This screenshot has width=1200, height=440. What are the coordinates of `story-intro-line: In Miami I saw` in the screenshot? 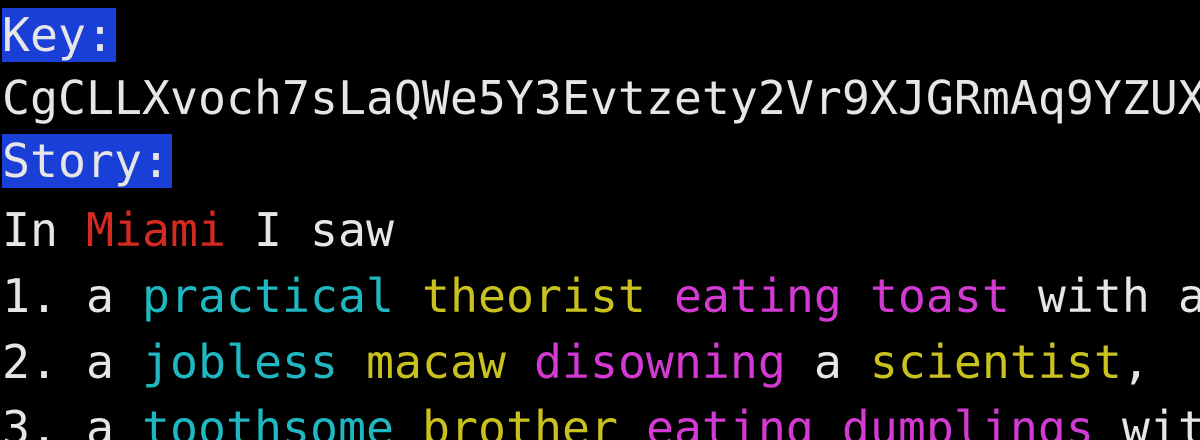 It's located at (198, 230).